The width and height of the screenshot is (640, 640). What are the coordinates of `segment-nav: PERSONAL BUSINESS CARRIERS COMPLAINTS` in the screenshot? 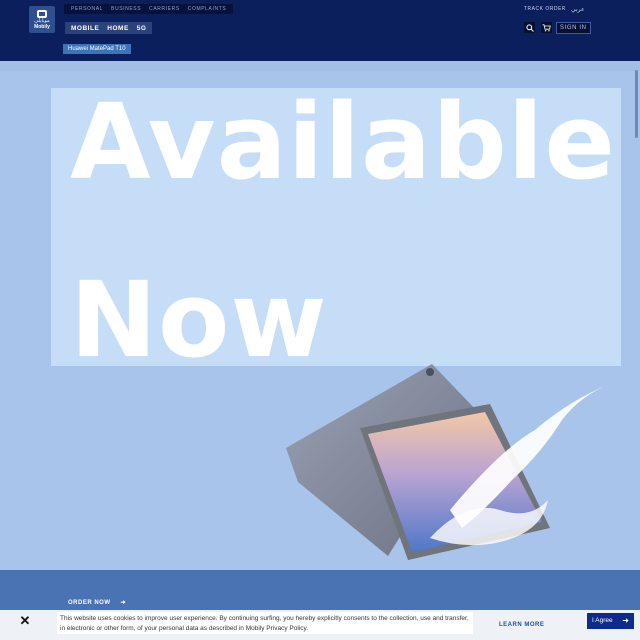 It's located at (149, 9).